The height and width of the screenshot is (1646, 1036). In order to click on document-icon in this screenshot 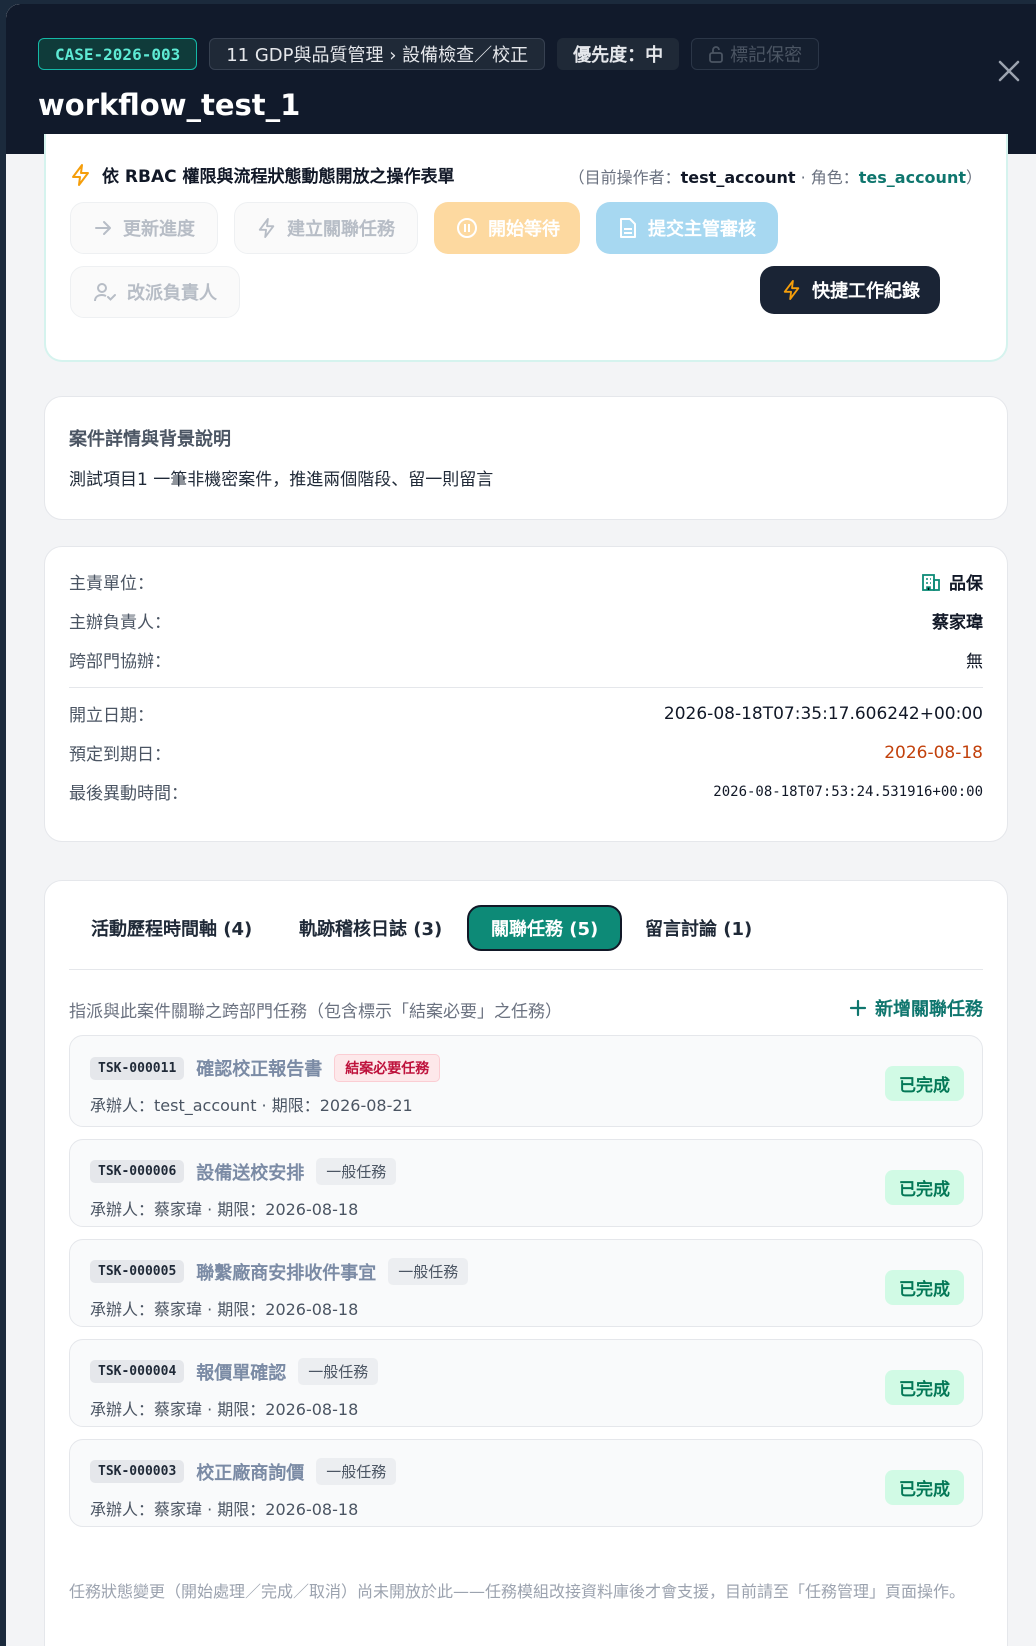, I will do `click(628, 228)`.